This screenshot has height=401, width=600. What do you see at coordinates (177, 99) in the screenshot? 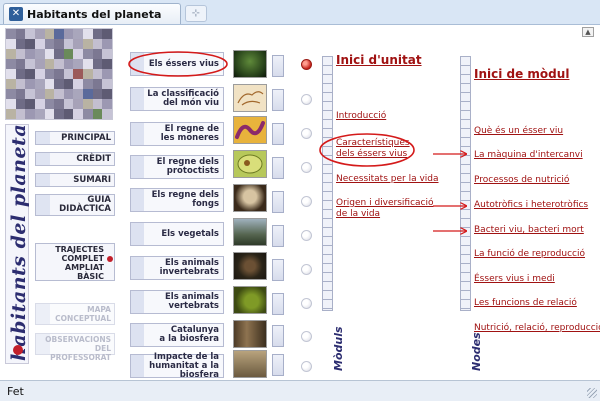
I see `topic-button-2: La classificació del món viu` at bounding box center [177, 99].